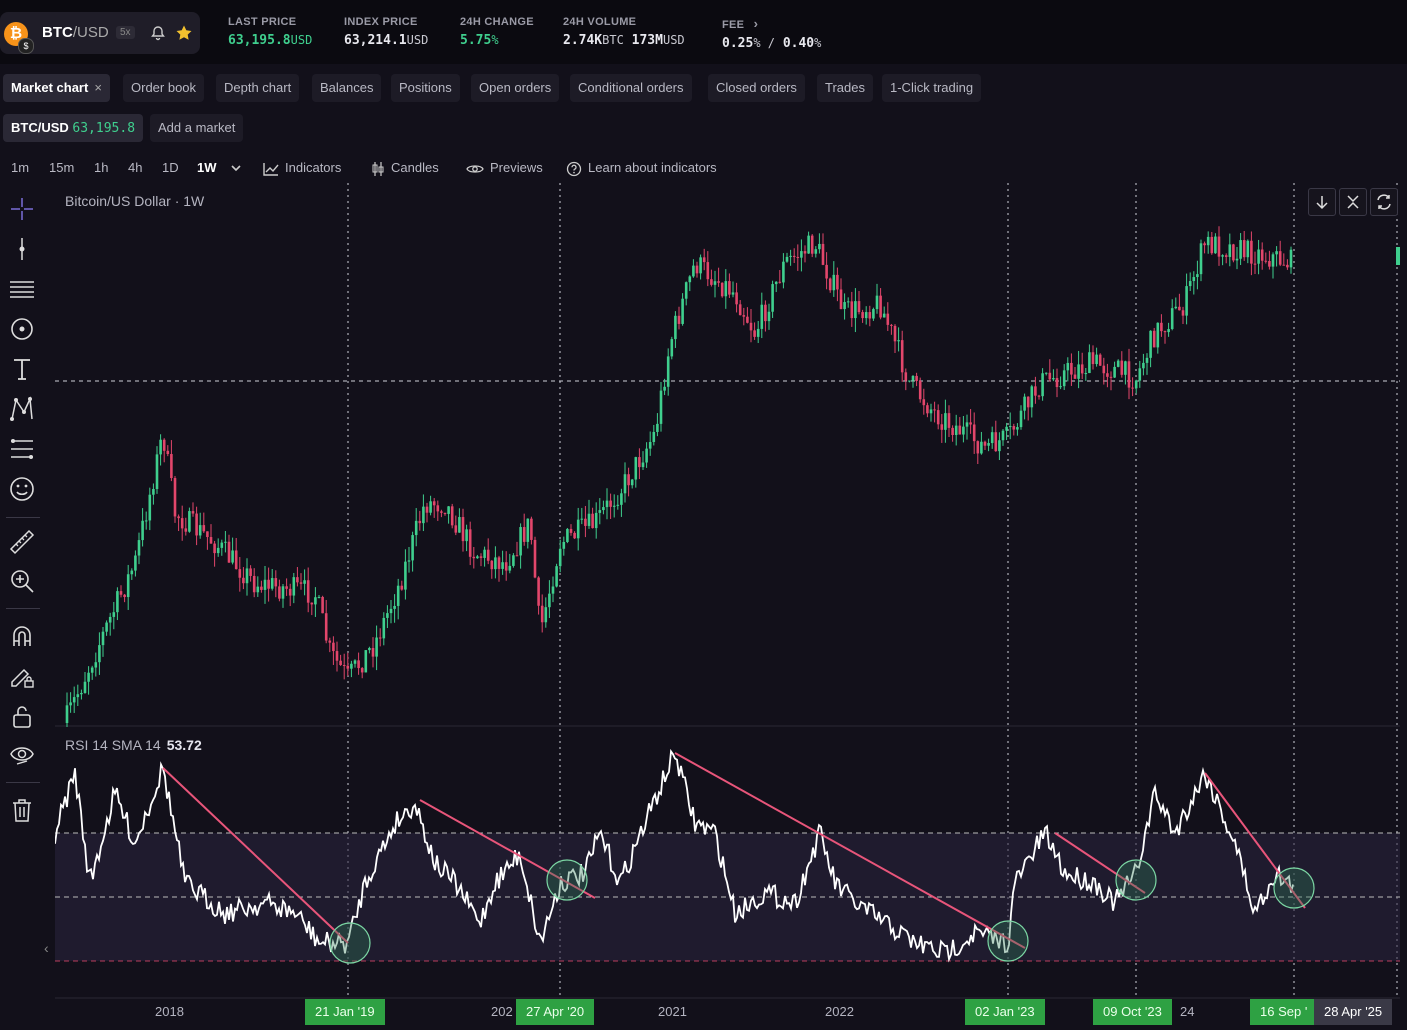  I want to click on current-price-marker, so click(1398, 256).